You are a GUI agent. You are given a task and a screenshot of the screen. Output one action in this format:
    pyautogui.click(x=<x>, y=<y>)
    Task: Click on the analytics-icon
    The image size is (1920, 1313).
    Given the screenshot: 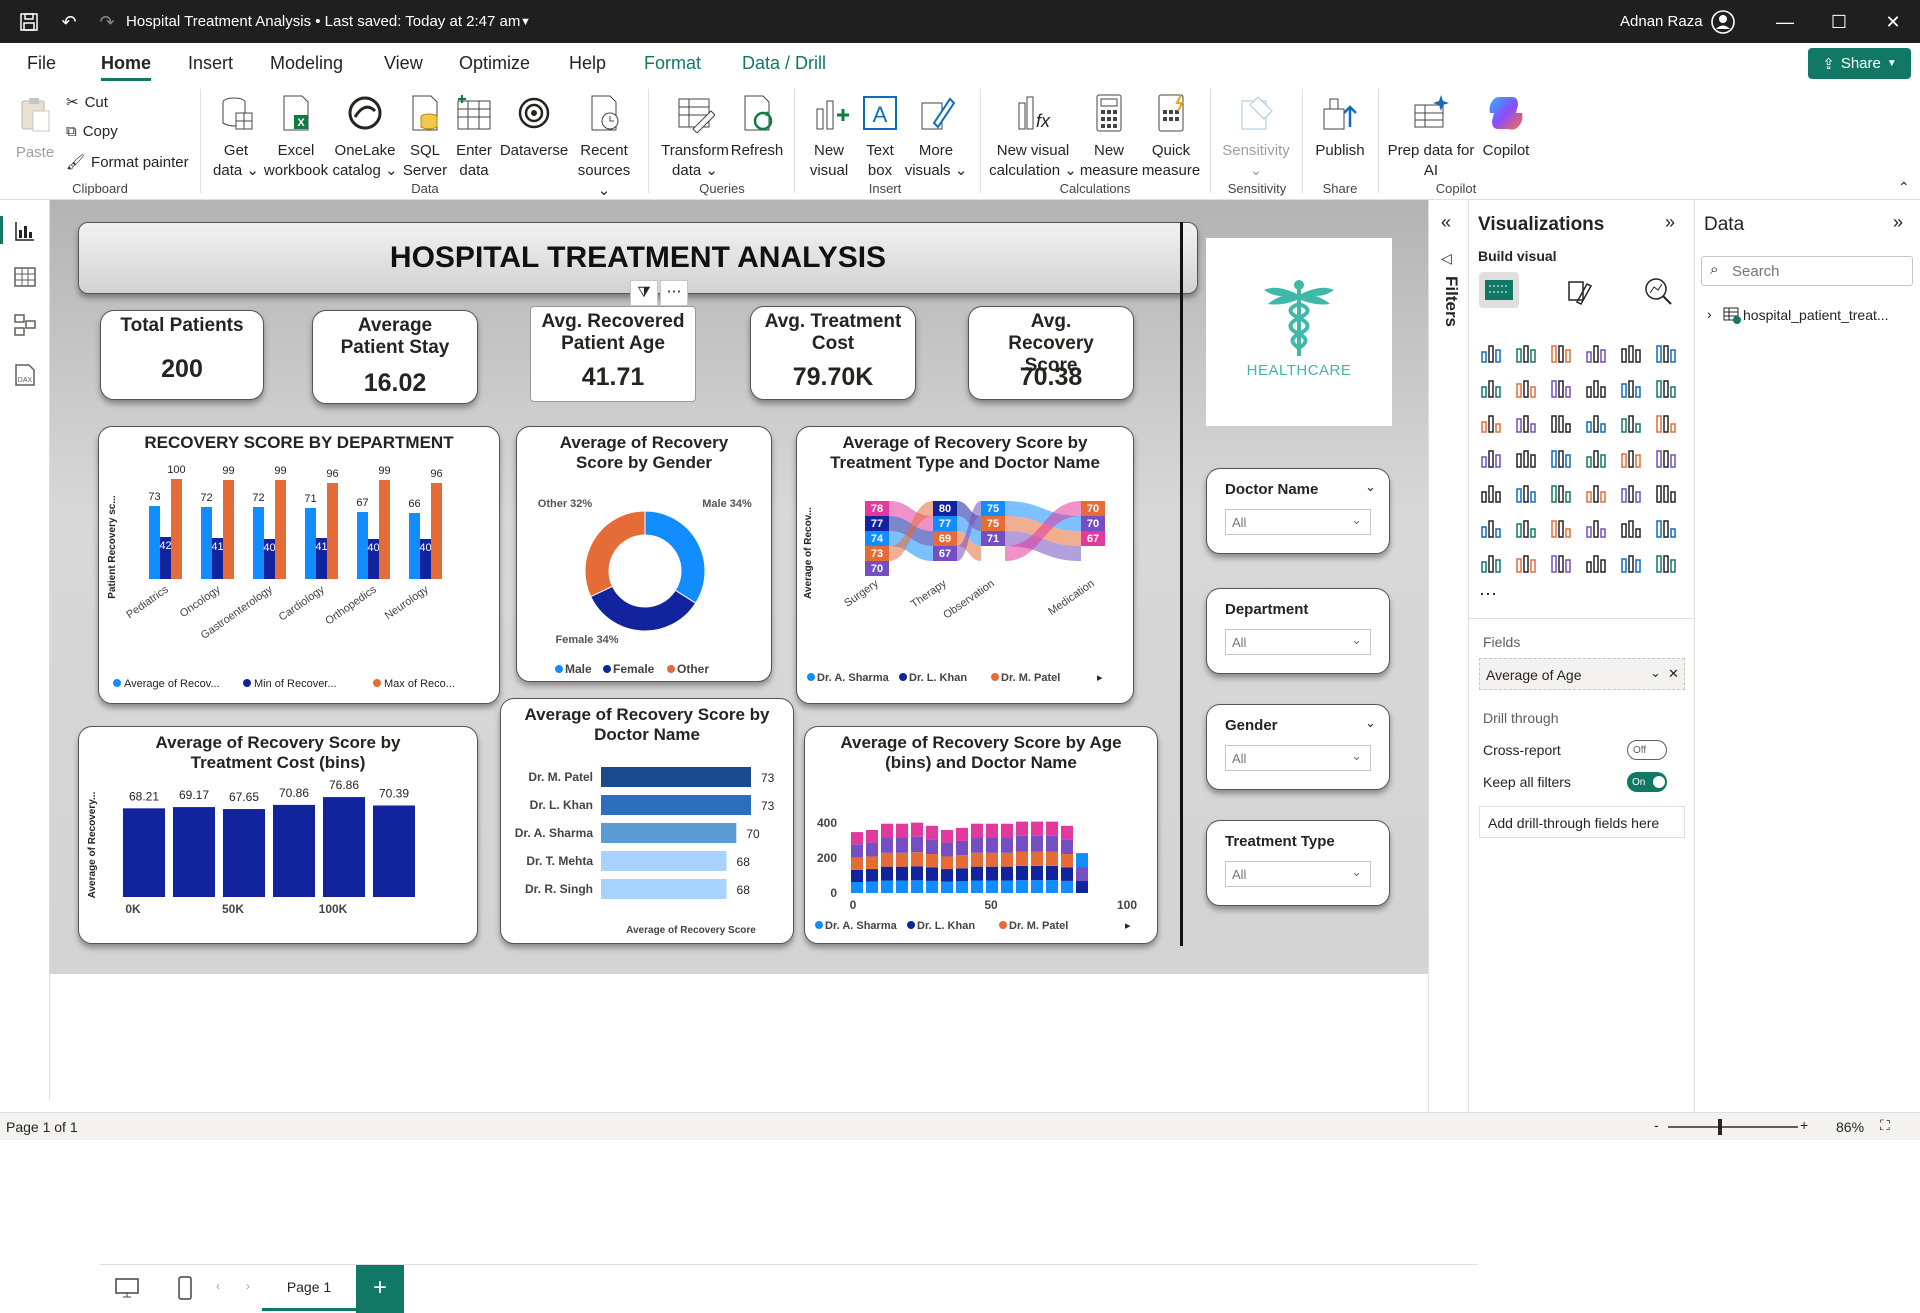 What is the action you would take?
    pyautogui.click(x=1658, y=291)
    